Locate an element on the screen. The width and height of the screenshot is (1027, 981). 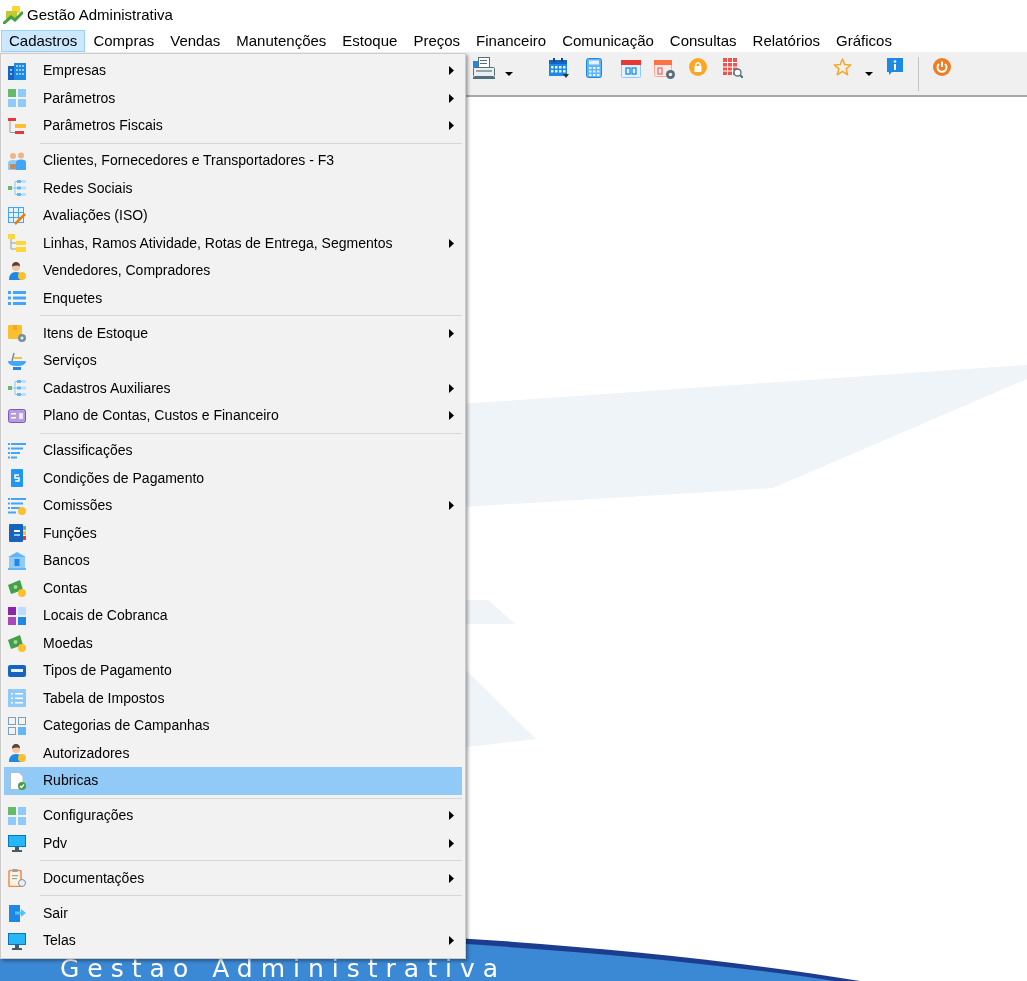
menu-item: Telas is located at coordinates (233, 941).